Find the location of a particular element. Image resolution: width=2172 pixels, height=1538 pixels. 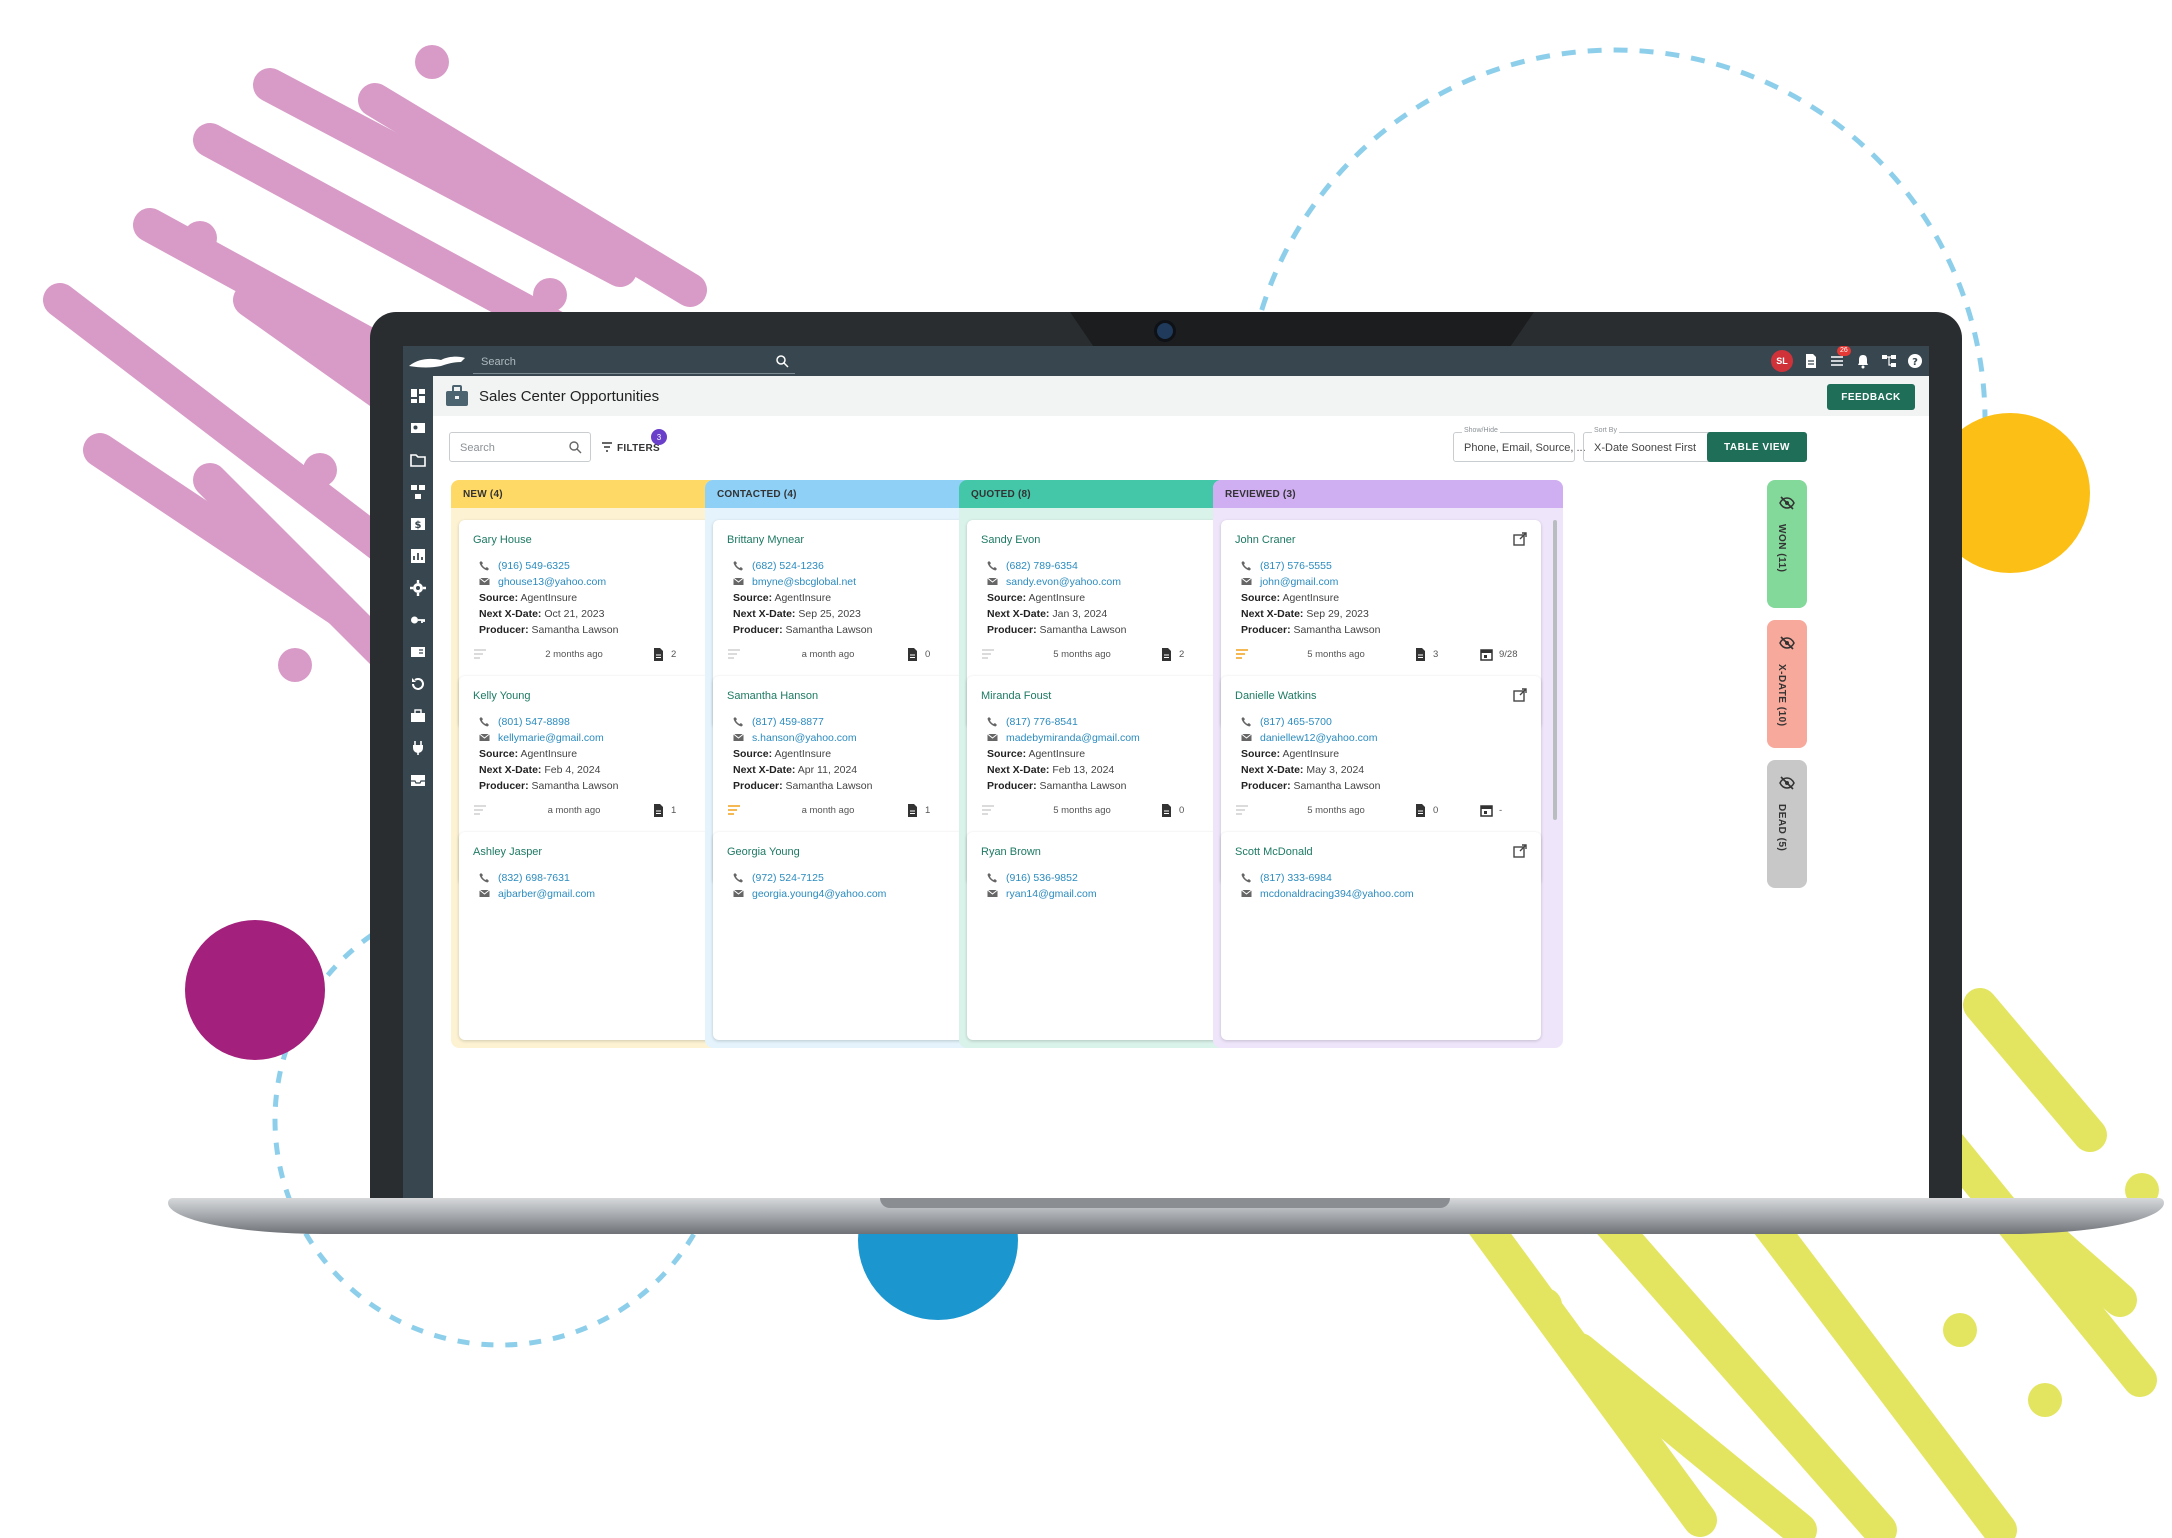

dashboard-icon is located at coordinates (418, 396).